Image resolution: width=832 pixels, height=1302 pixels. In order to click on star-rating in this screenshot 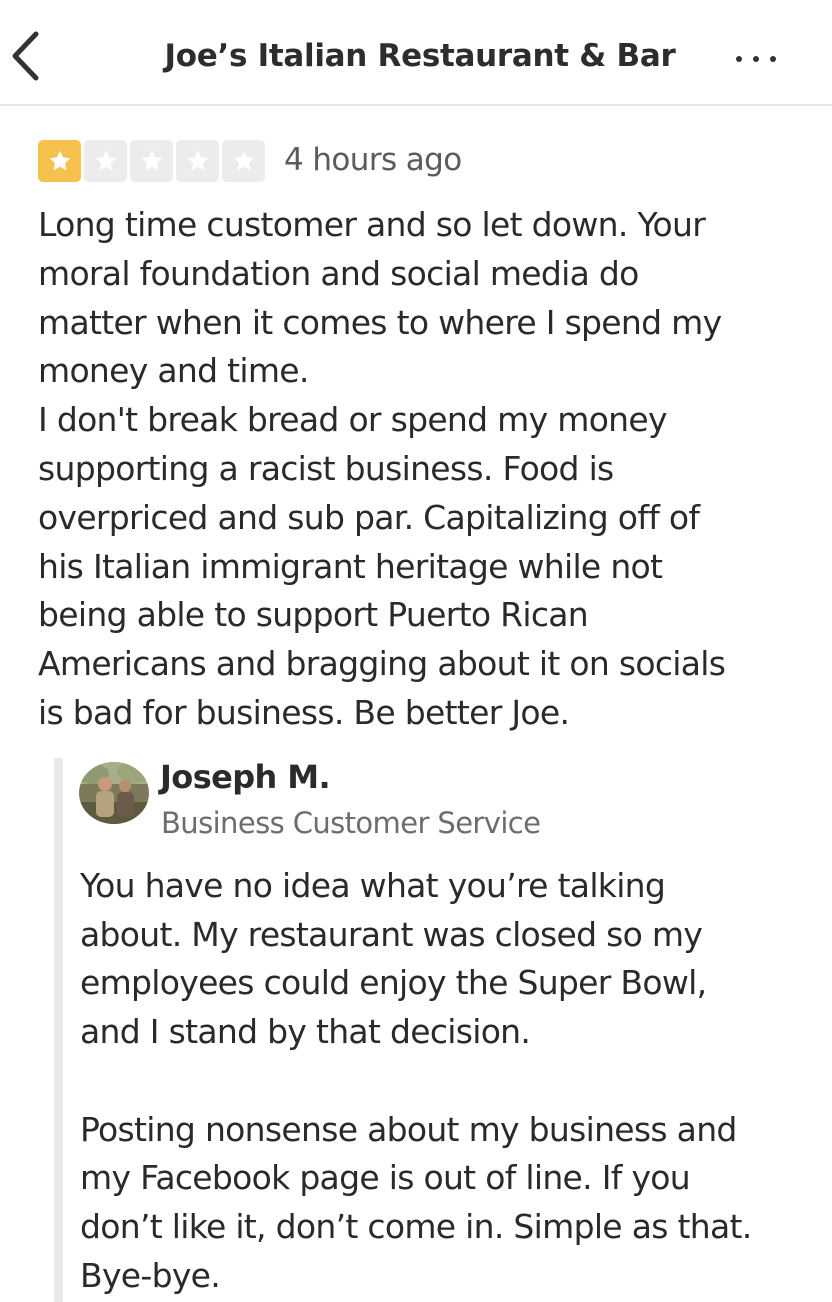, I will do `click(151, 161)`.